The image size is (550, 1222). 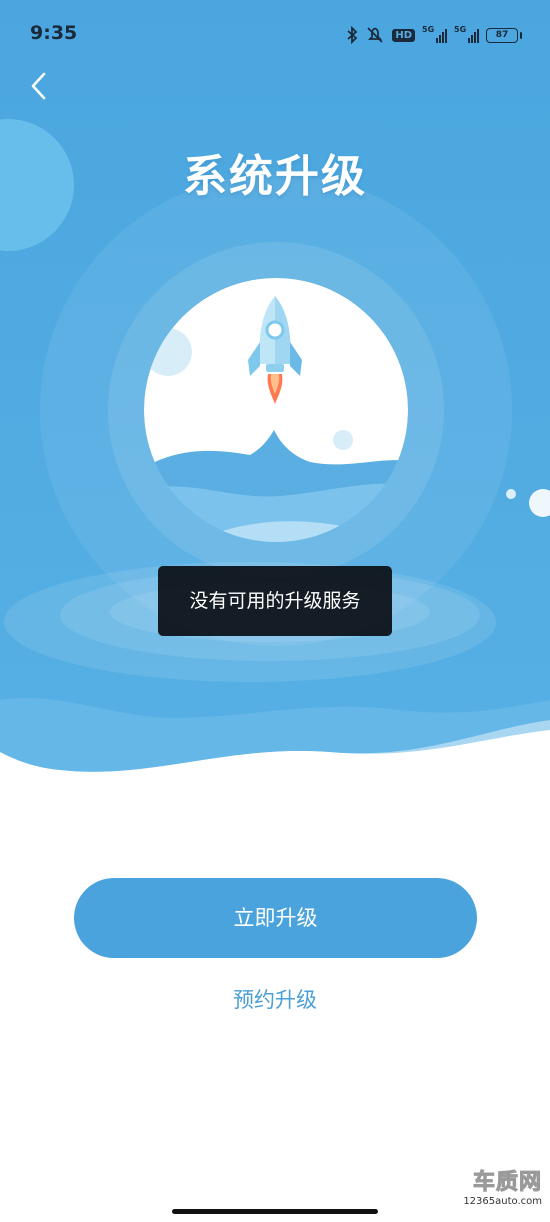 I want to click on status-bar: 9:35 HD 5G 5G 87, so click(x=275, y=35).